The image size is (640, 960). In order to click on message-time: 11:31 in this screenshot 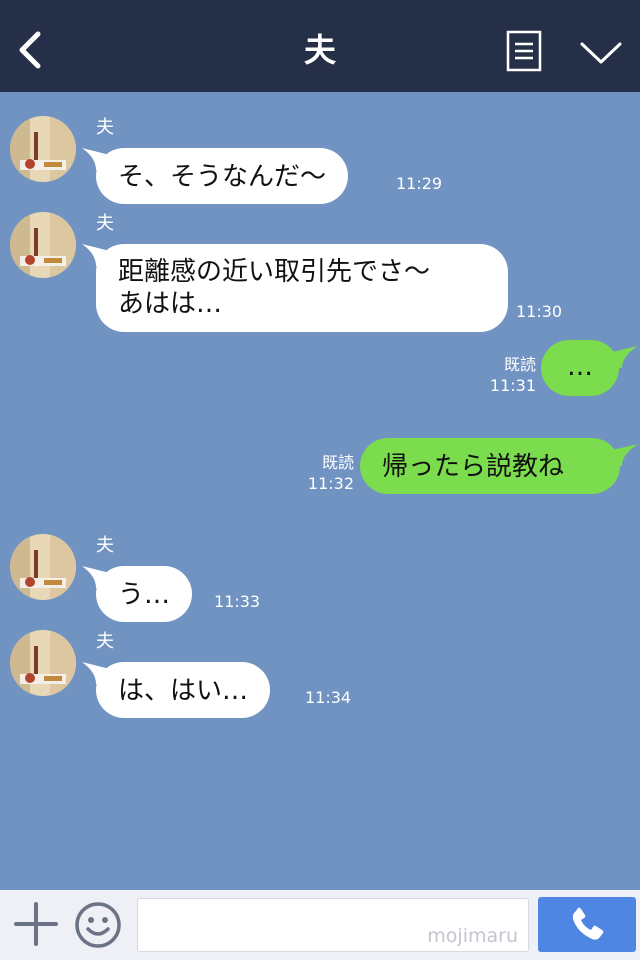, I will do `click(512, 385)`.